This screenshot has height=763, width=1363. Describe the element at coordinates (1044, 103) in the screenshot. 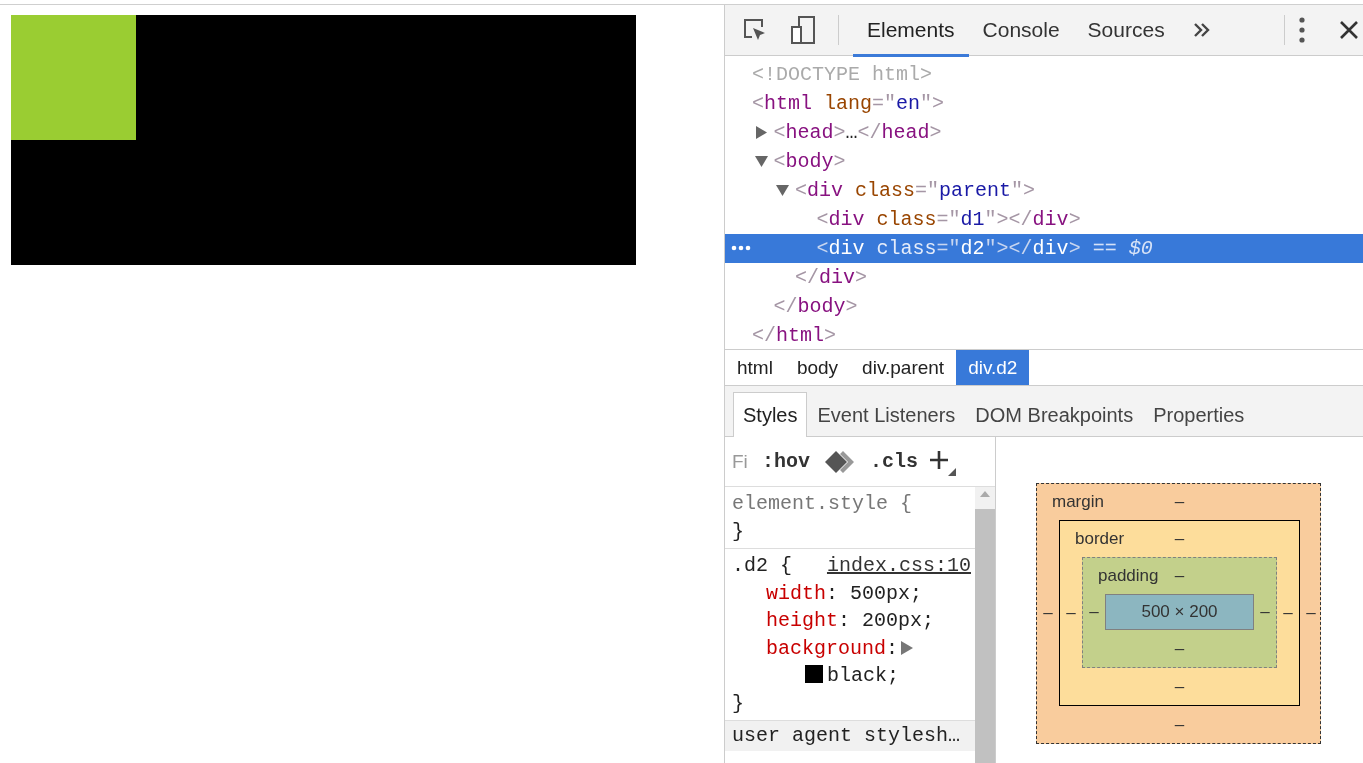

I see `tree-row: <html lang="en">` at that location.